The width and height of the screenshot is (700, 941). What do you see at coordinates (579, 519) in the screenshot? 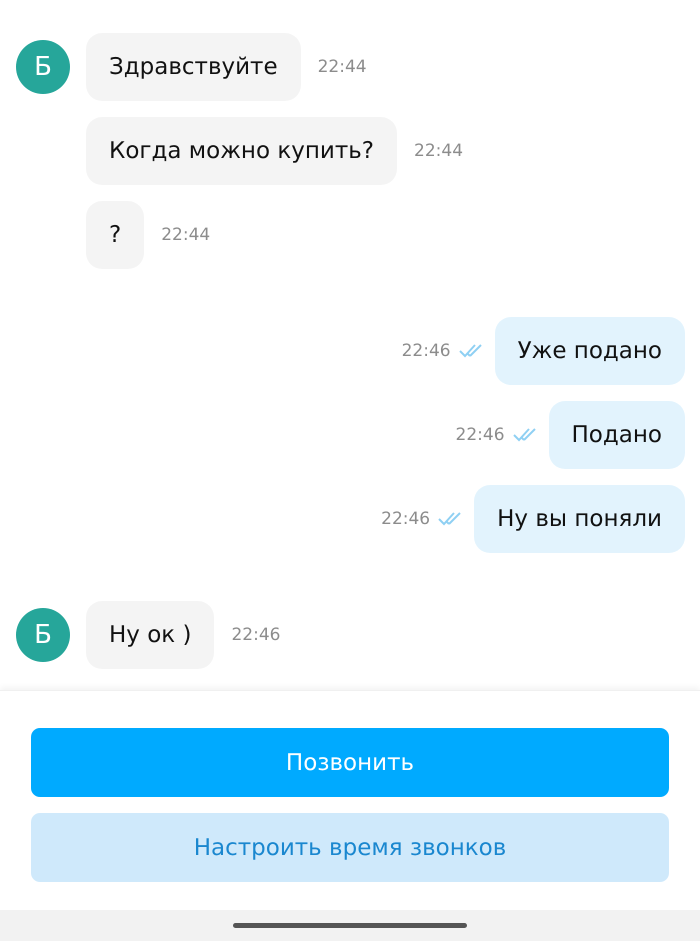
I see `message-bubble: Ну вы поняли` at bounding box center [579, 519].